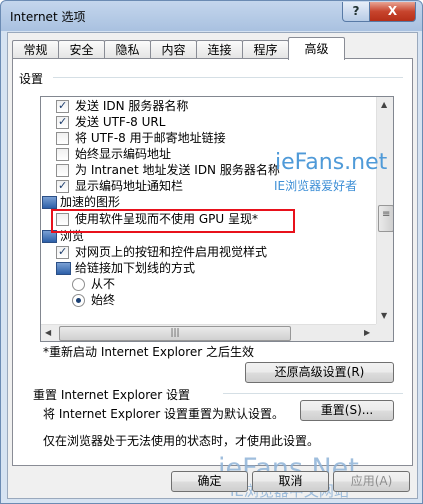 The height and width of the screenshot is (504, 423). I want to click on help-button: ?, so click(356, 12).